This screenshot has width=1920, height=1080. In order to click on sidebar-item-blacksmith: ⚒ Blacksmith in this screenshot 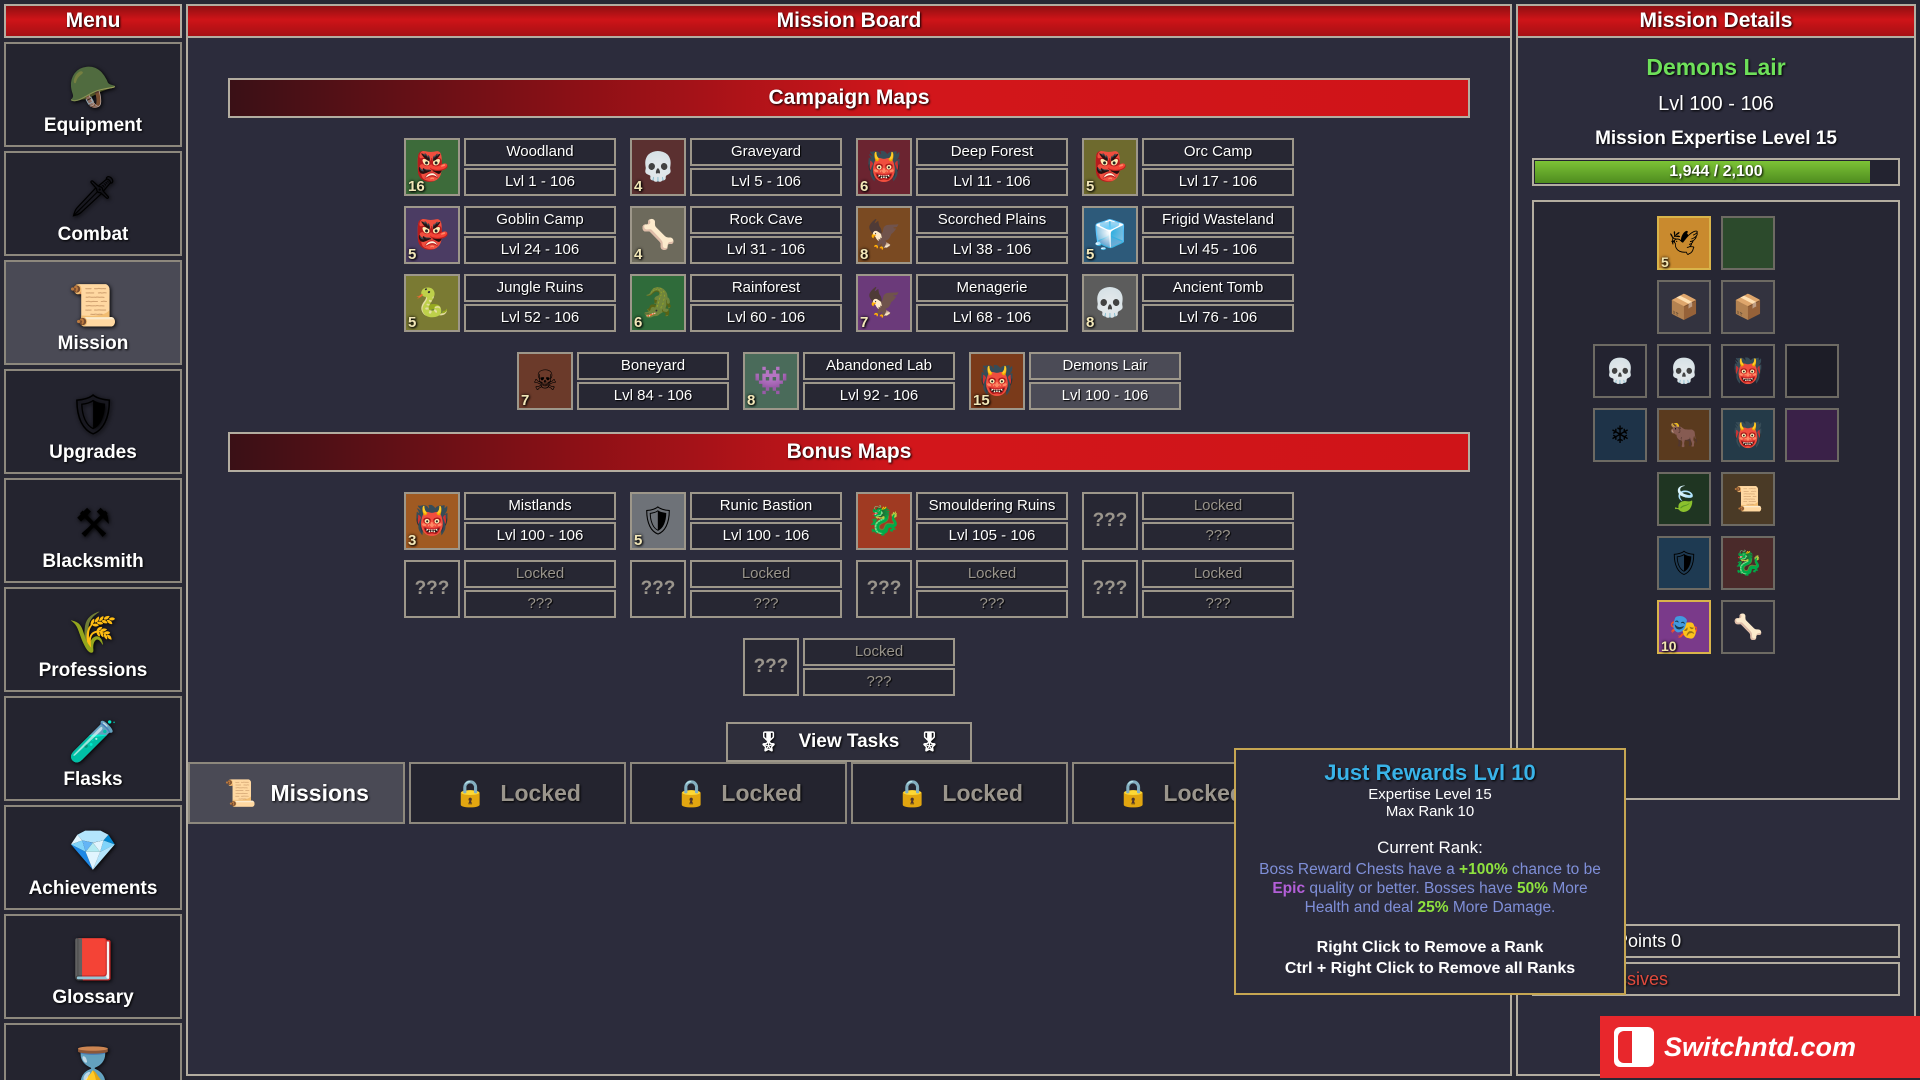, I will do `click(93, 530)`.